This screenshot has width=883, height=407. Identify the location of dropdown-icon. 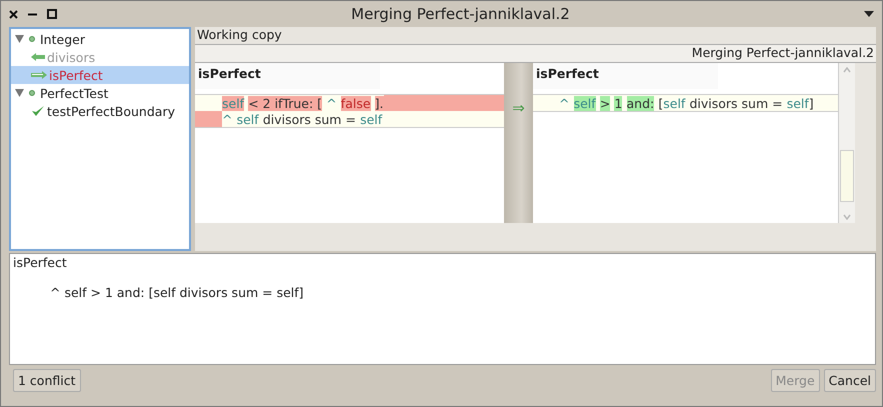
(869, 14).